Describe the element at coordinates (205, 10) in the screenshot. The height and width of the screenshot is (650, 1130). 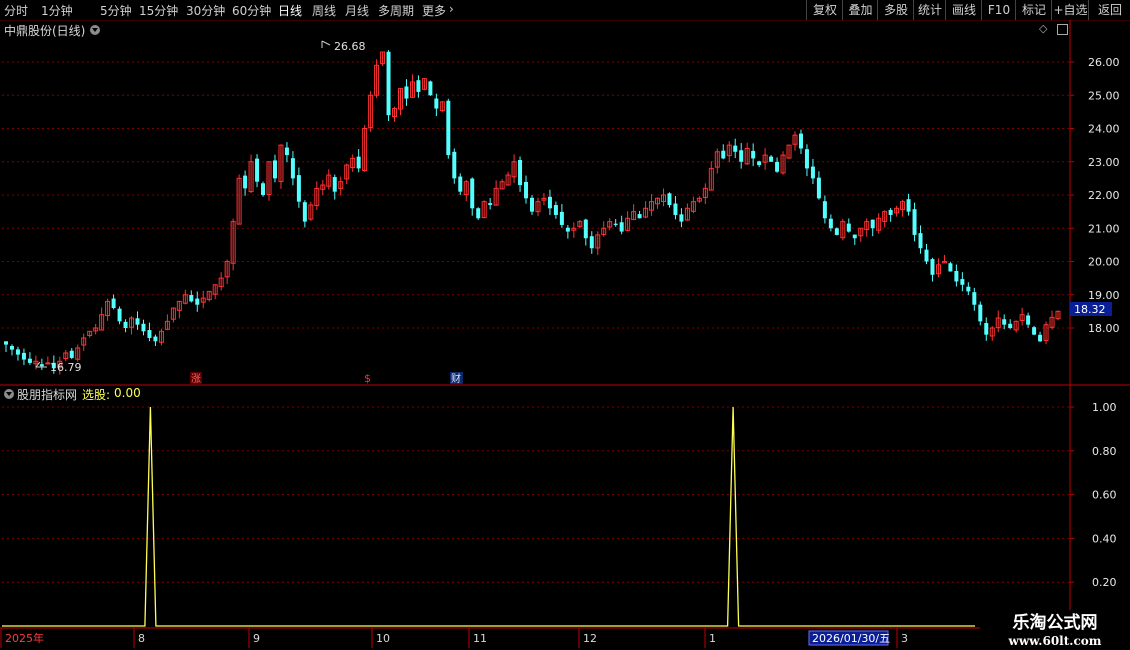
I see `tab-30min: 30分钟` at that location.